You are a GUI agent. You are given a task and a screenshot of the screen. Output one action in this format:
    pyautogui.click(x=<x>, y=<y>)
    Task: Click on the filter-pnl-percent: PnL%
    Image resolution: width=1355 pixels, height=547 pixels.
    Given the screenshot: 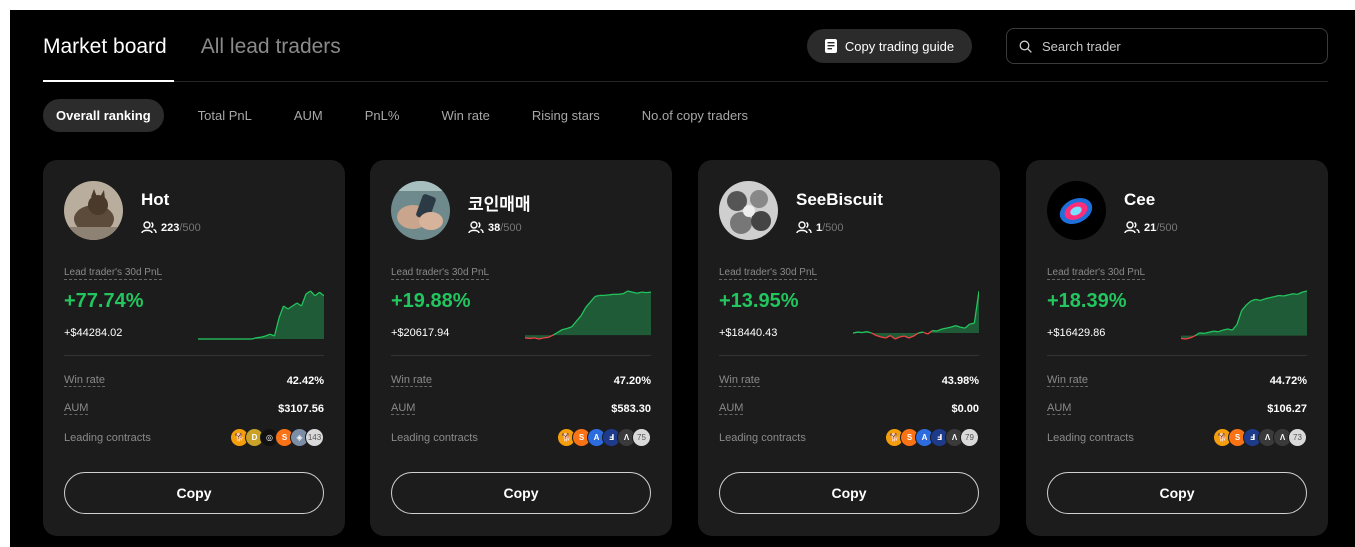 What is the action you would take?
    pyautogui.click(x=382, y=115)
    